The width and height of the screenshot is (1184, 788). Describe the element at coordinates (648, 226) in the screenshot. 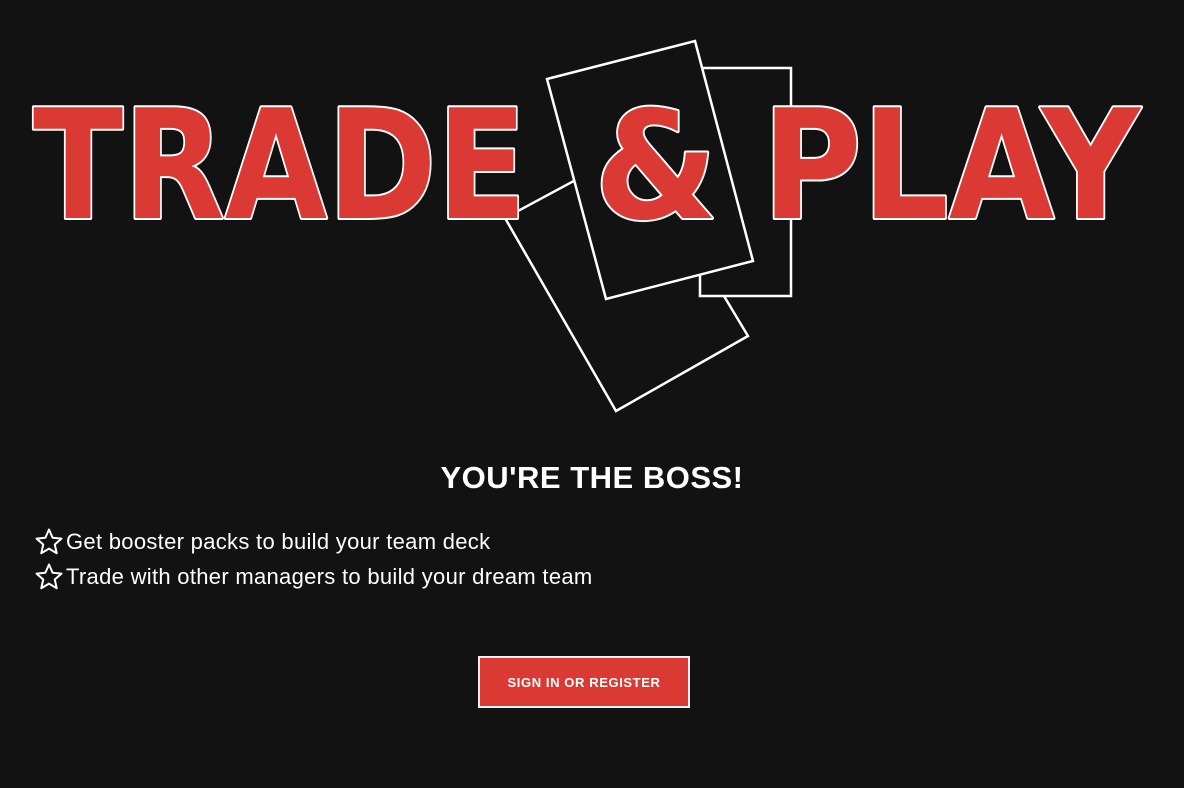

I see `cards-illustration` at that location.